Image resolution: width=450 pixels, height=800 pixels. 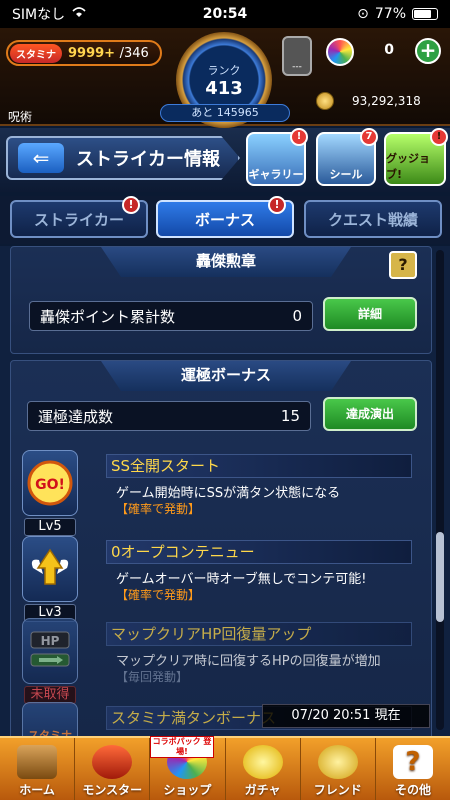 I want to click on tab-bonus: ボーナス !, so click(x=225, y=217).